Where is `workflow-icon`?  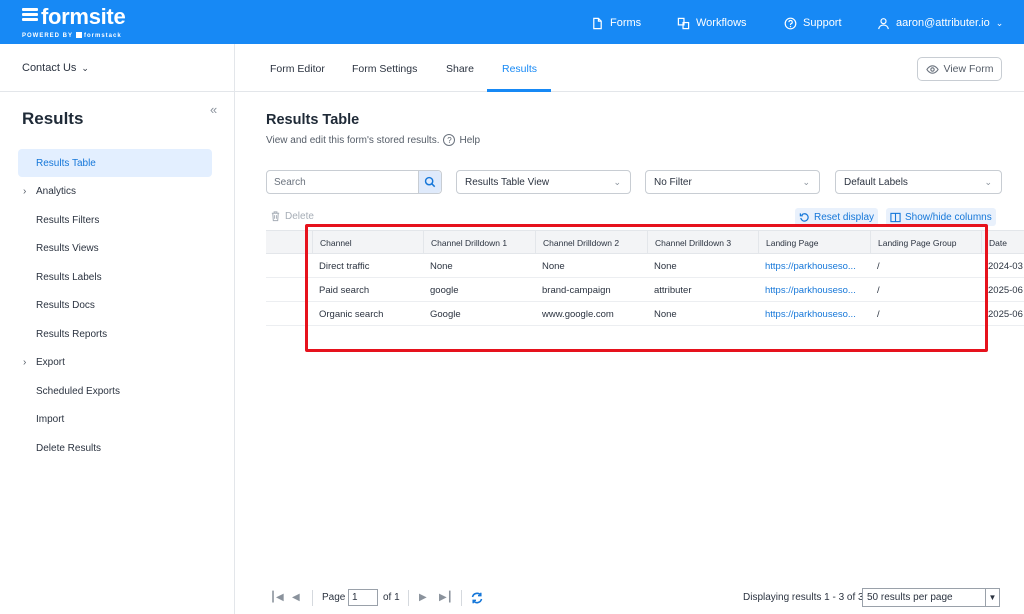 workflow-icon is located at coordinates (683, 23).